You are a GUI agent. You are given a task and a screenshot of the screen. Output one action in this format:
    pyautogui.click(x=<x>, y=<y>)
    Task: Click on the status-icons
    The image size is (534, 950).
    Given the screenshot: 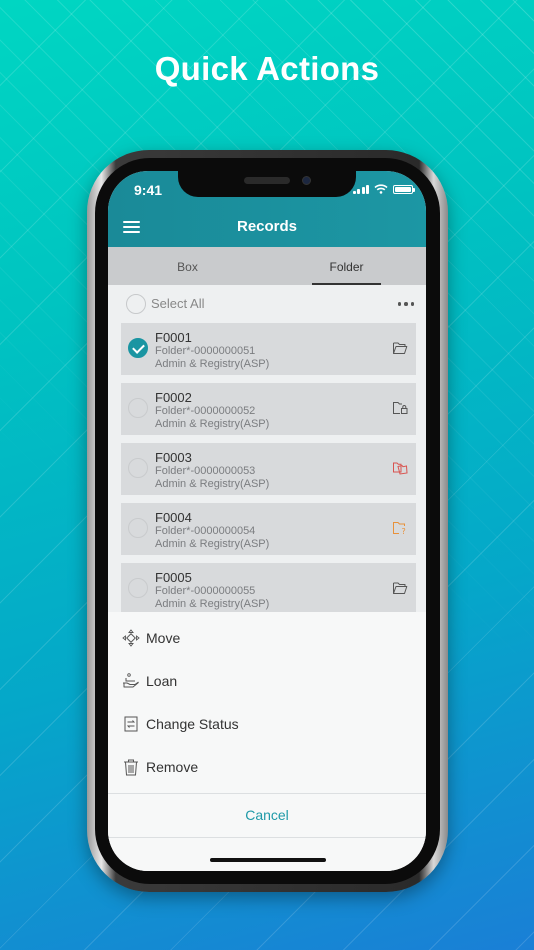 What is the action you would take?
    pyautogui.click(x=383, y=189)
    